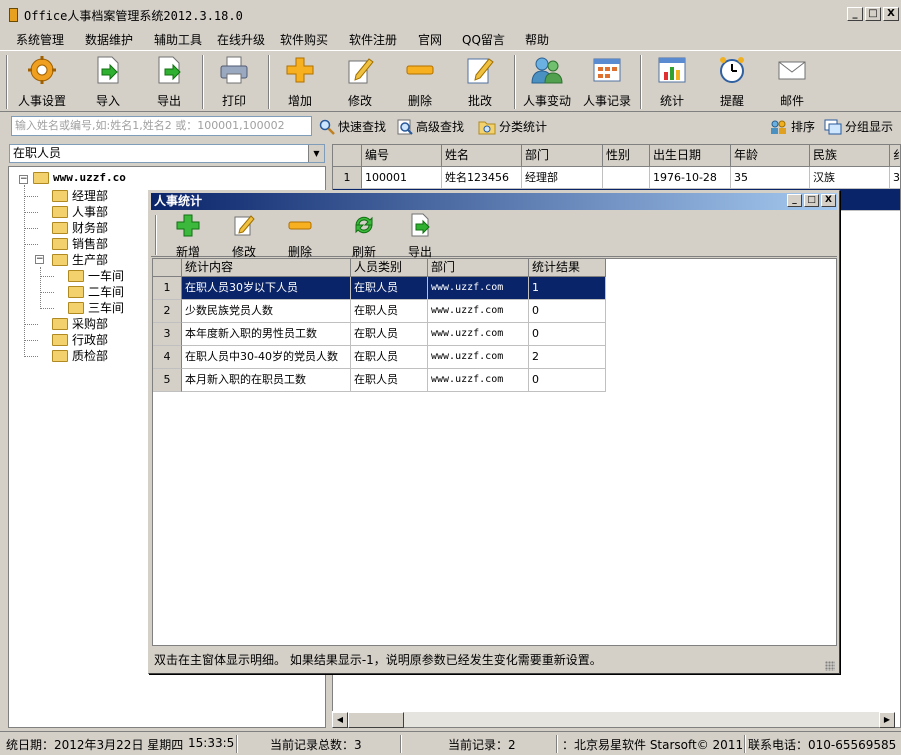 Image resolution: width=901 pixels, height=755 pixels. What do you see at coordinates (378, 660) in the screenshot?
I see `dialog-status-text: 双击在主窗体显示明细。 如果结果显示-1，说明原参数已经发生变化需要重新设置。` at bounding box center [378, 660].